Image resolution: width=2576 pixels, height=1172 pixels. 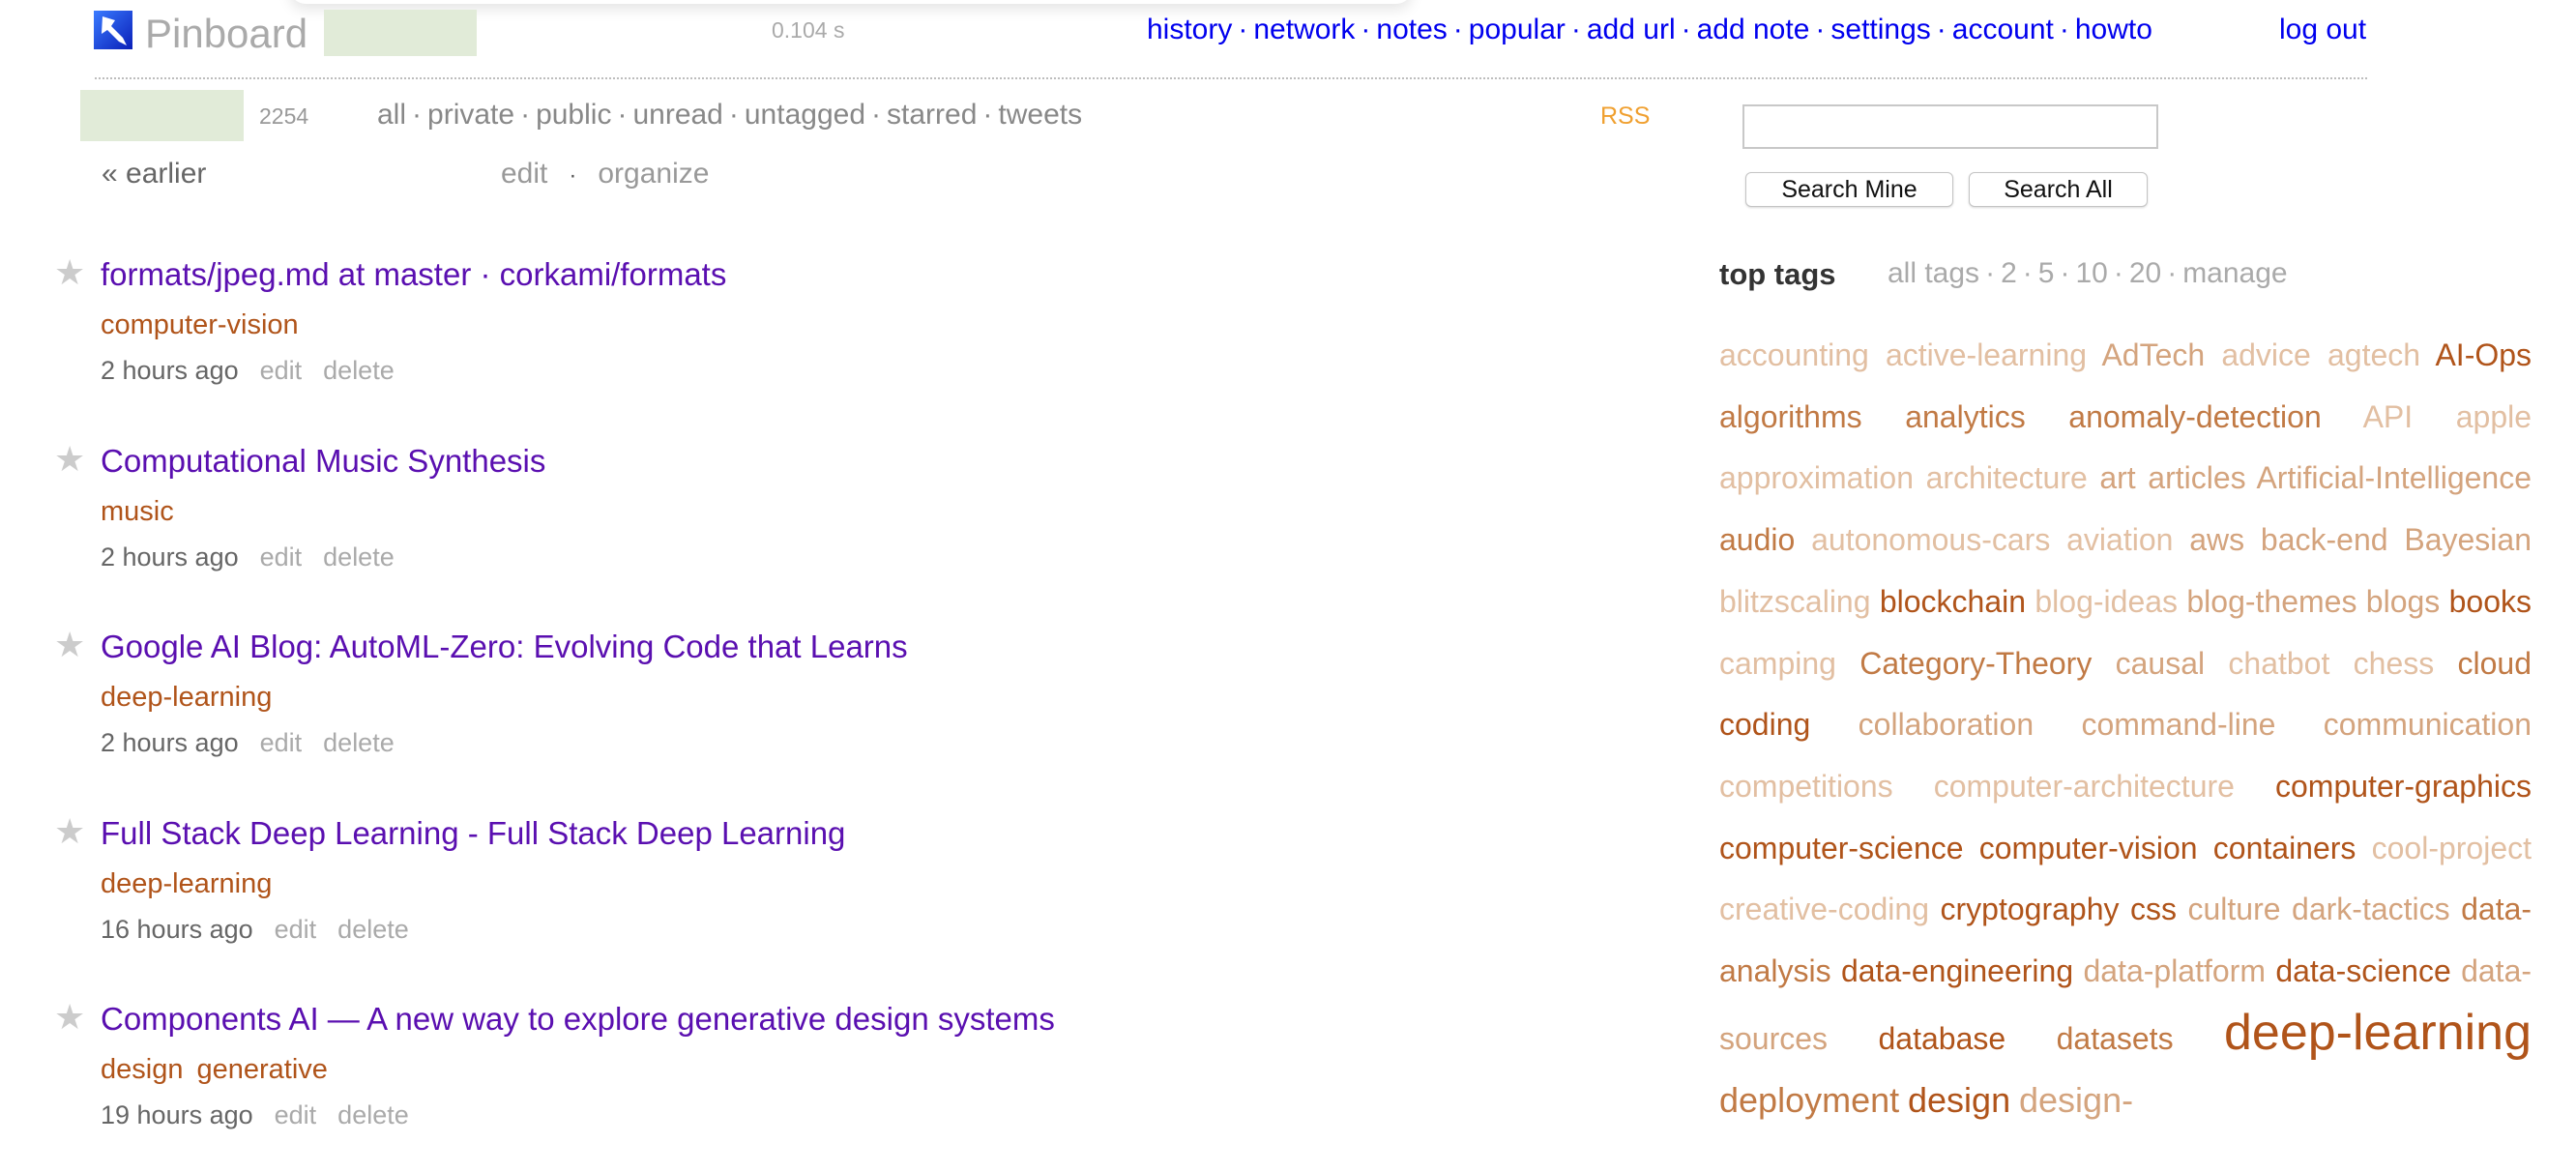 I want to click on tag-option-2: 2, so click(x=2009, y=273).